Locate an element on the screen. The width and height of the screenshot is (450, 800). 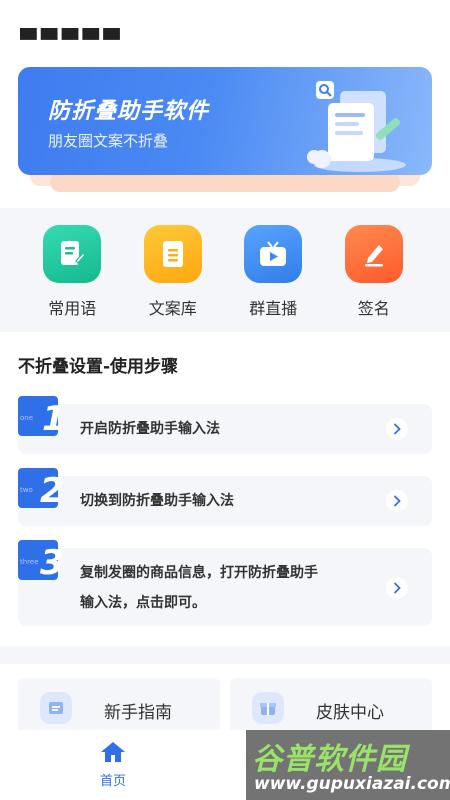
step-number-1: 1 one is located at coordinates (40, 417).